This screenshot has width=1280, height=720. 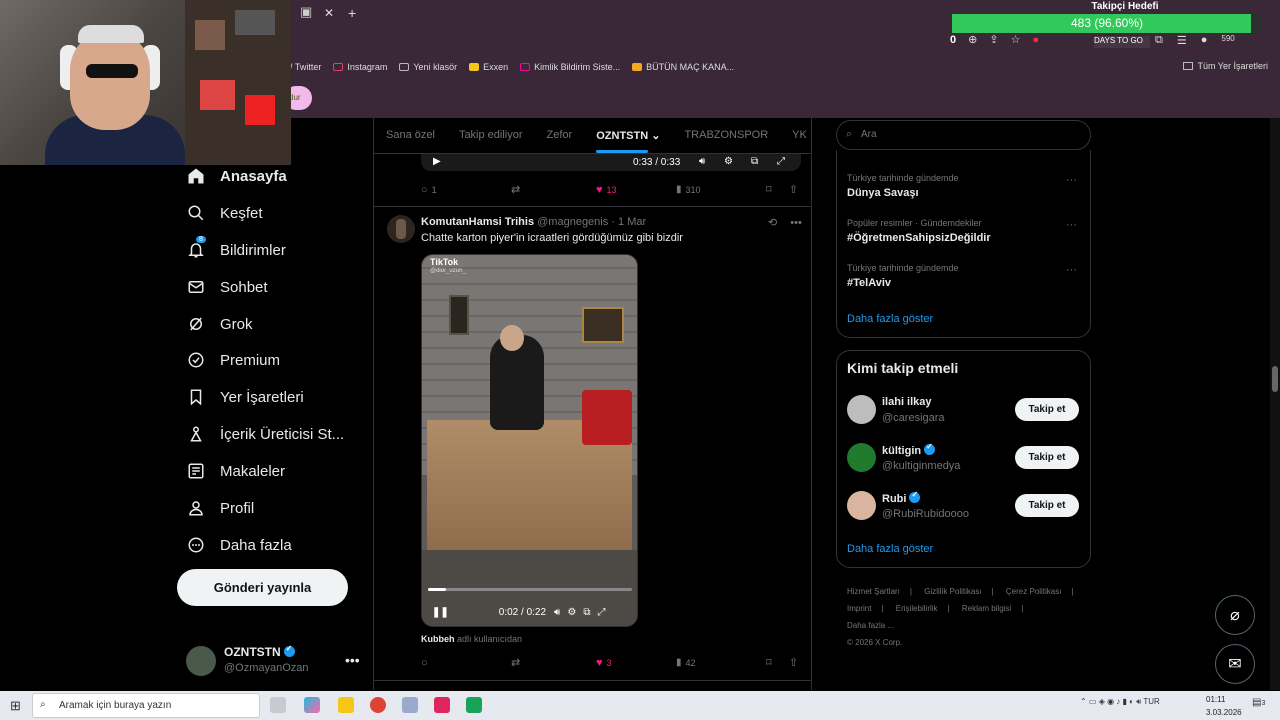 I want to click on profile-avatar-icon: ●, so click(x=1204, y=40).